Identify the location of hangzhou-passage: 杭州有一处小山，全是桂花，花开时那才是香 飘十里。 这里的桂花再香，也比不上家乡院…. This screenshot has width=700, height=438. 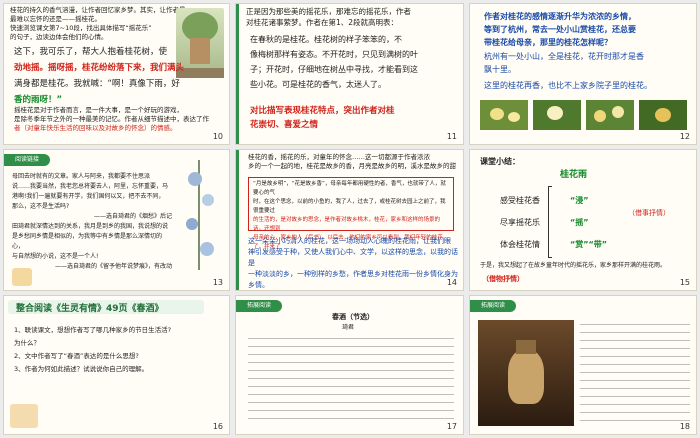
(568, 71).